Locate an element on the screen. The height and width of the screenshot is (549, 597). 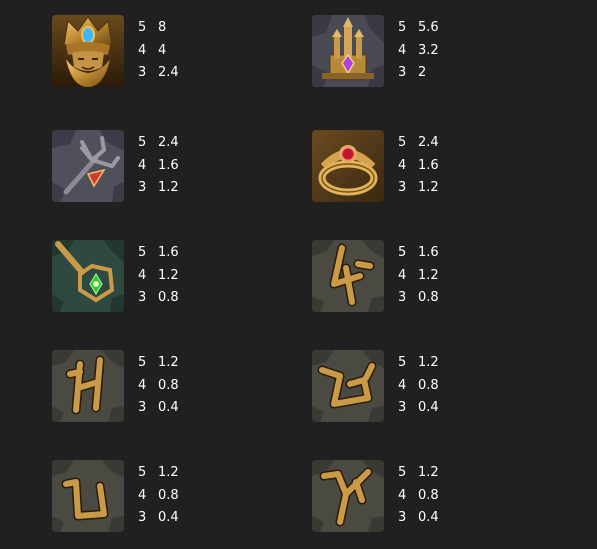
payout-row: 58 is located at coordinates (158, 28).